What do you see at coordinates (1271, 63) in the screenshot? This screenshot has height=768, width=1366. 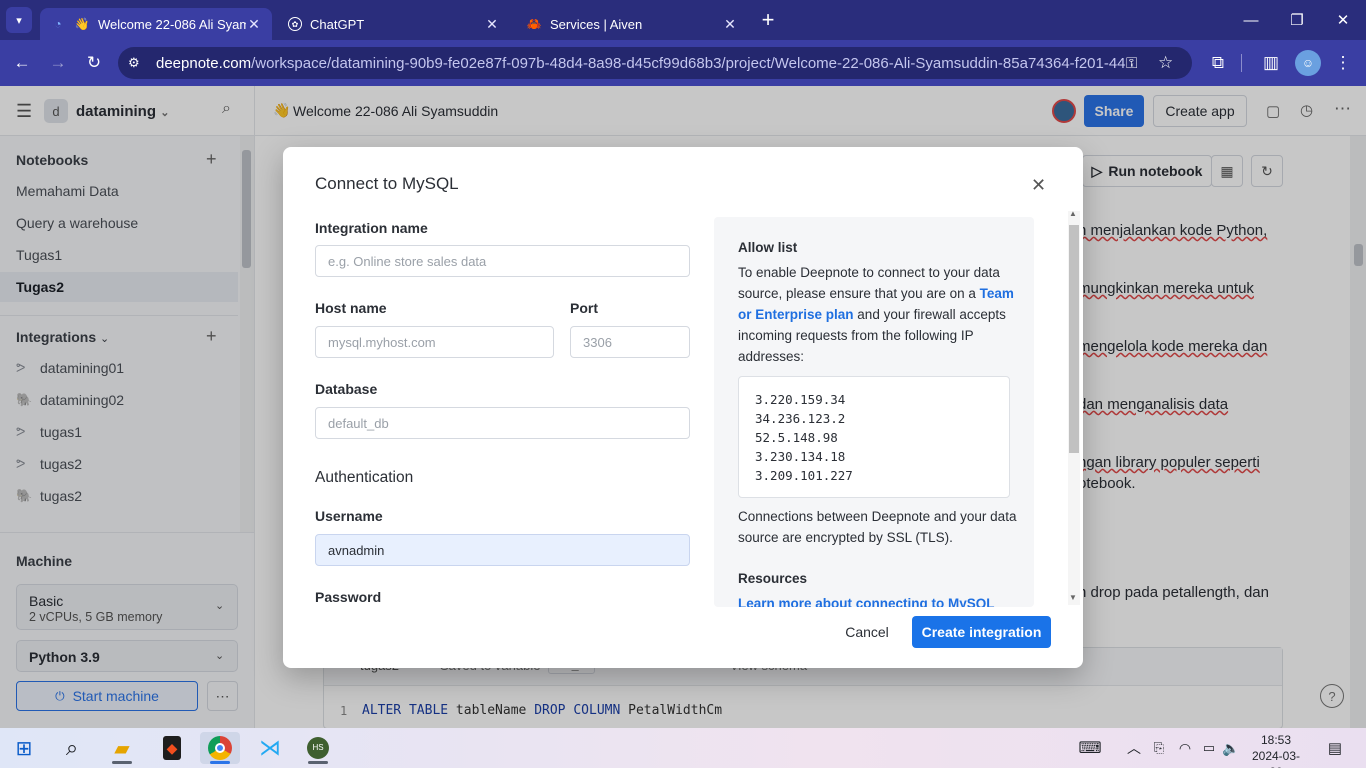 I see `side-panel-icon: ▥` at bounding box center [1271, 63].